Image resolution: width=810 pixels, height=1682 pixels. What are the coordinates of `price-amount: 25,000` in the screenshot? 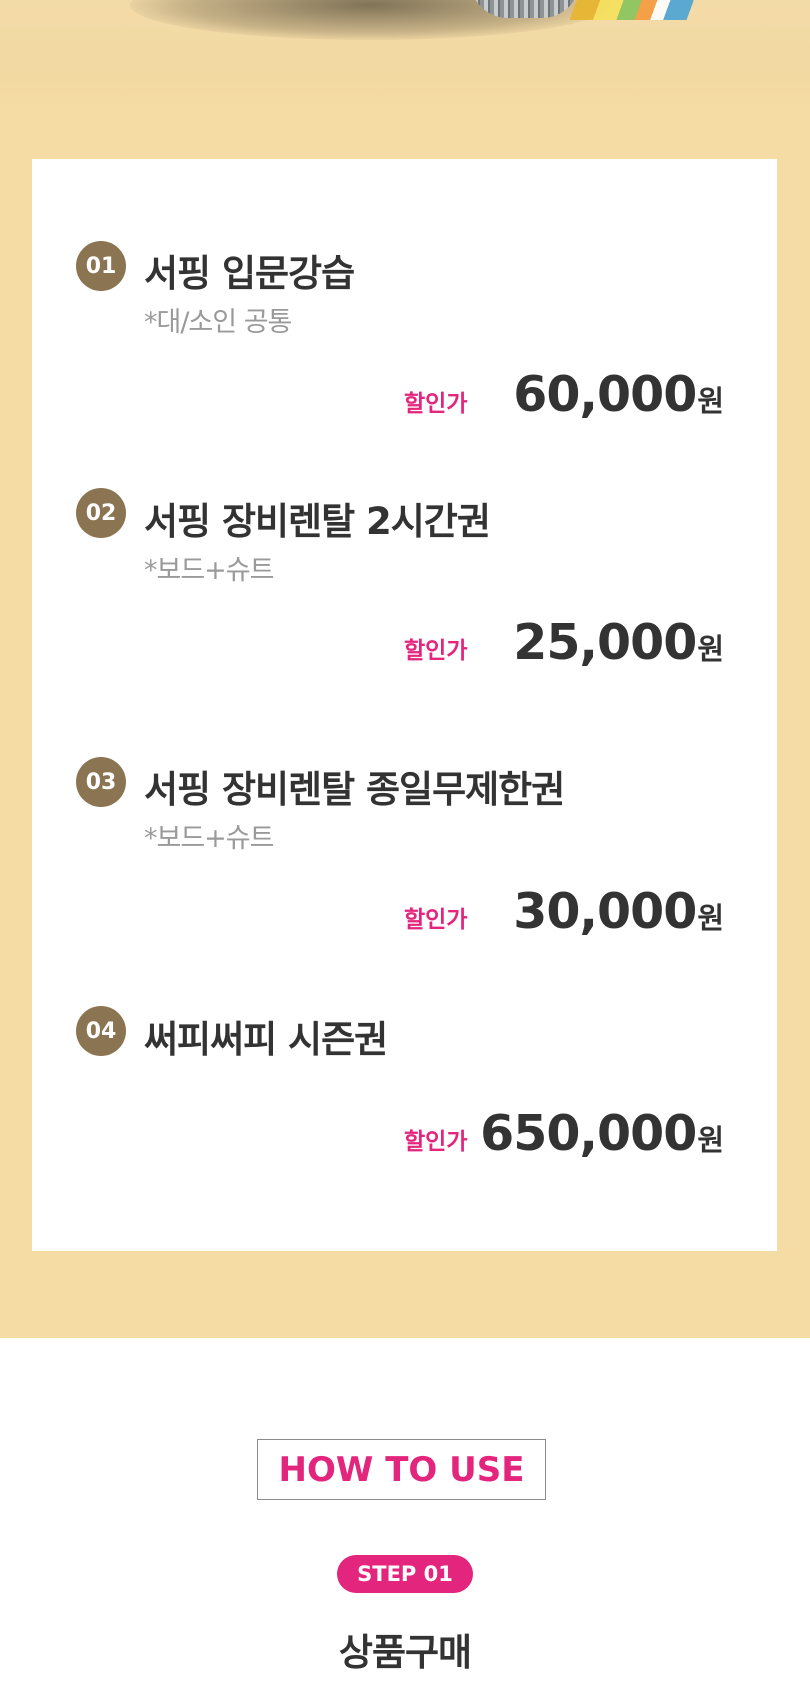 It's located at (605, 642).